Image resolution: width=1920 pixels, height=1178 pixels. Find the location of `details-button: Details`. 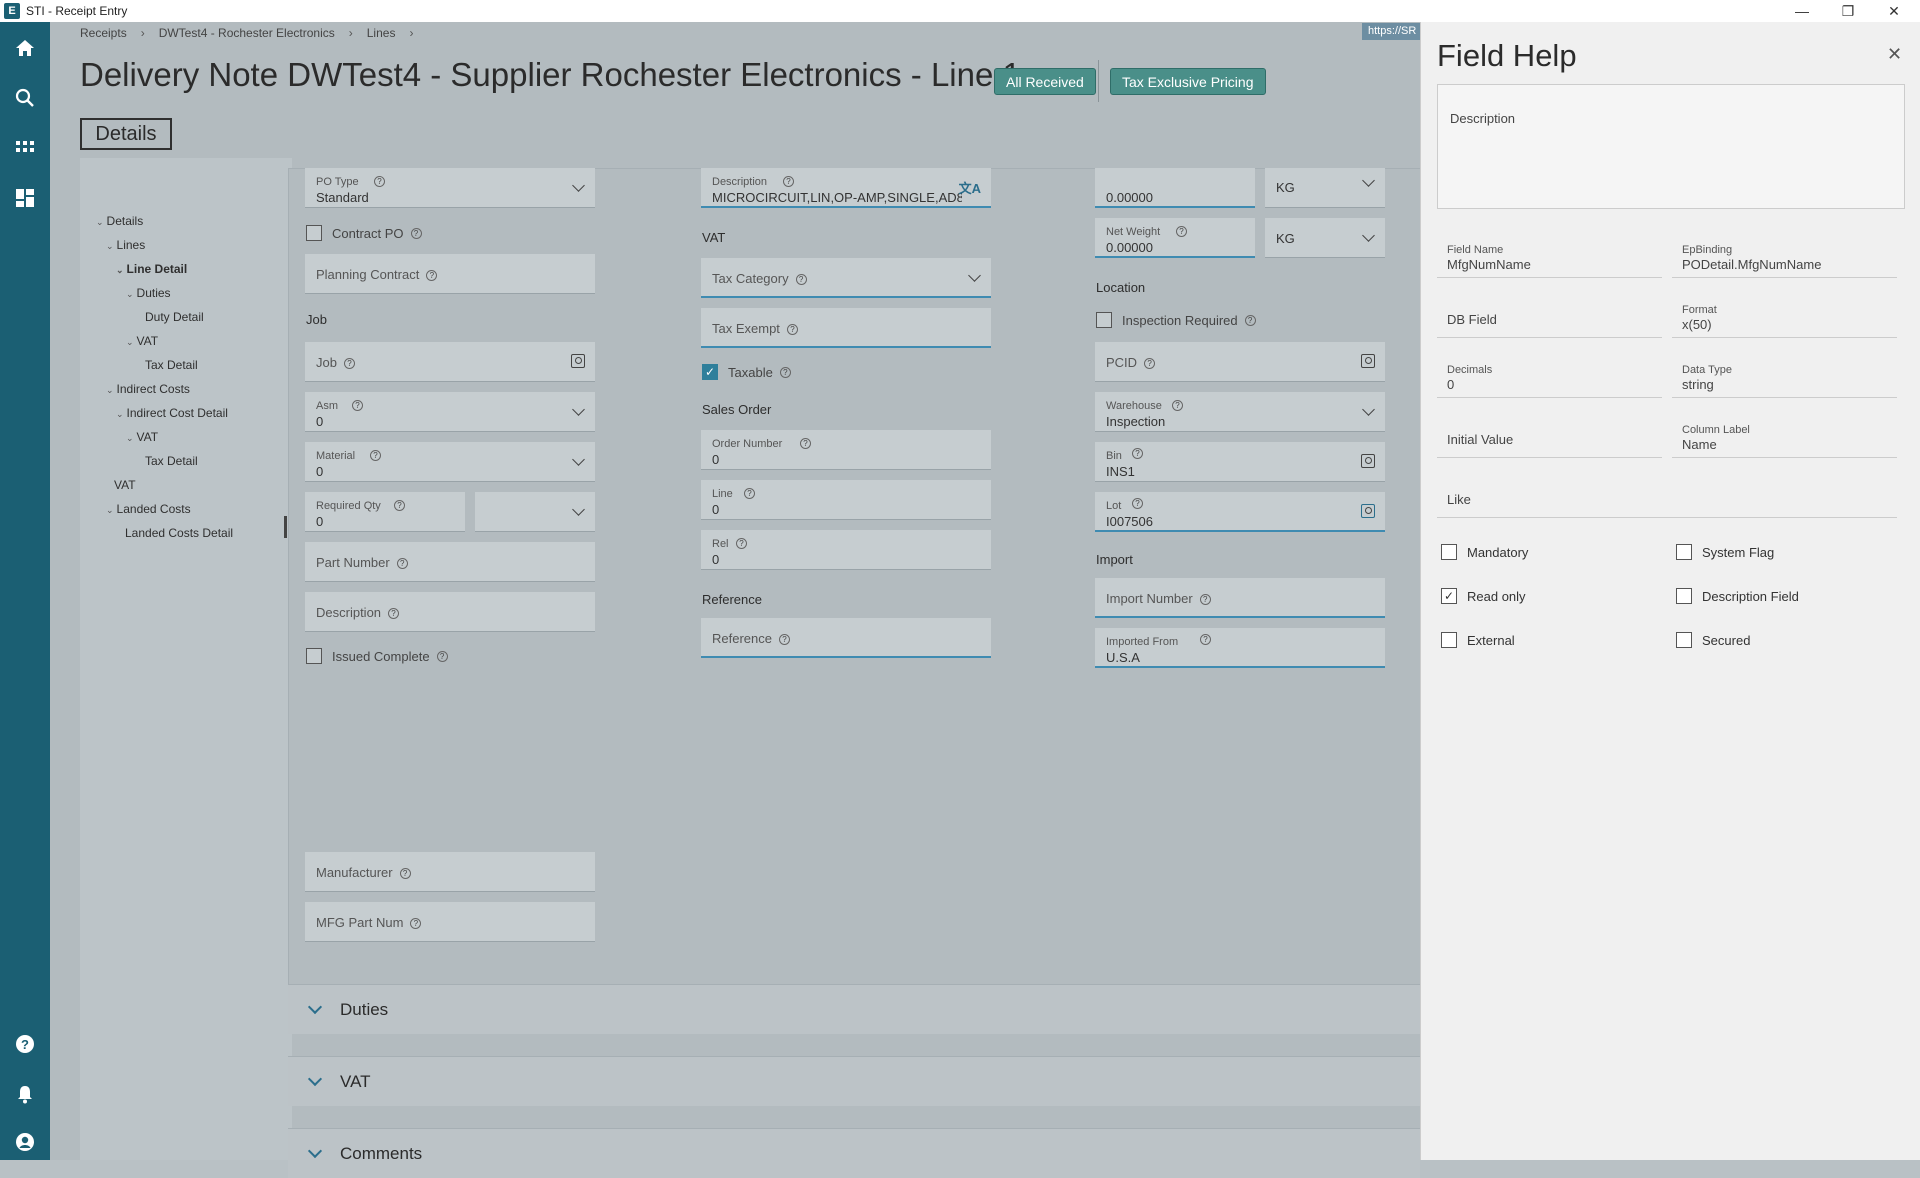

details-button: Details is located at coordinates (126, 134).